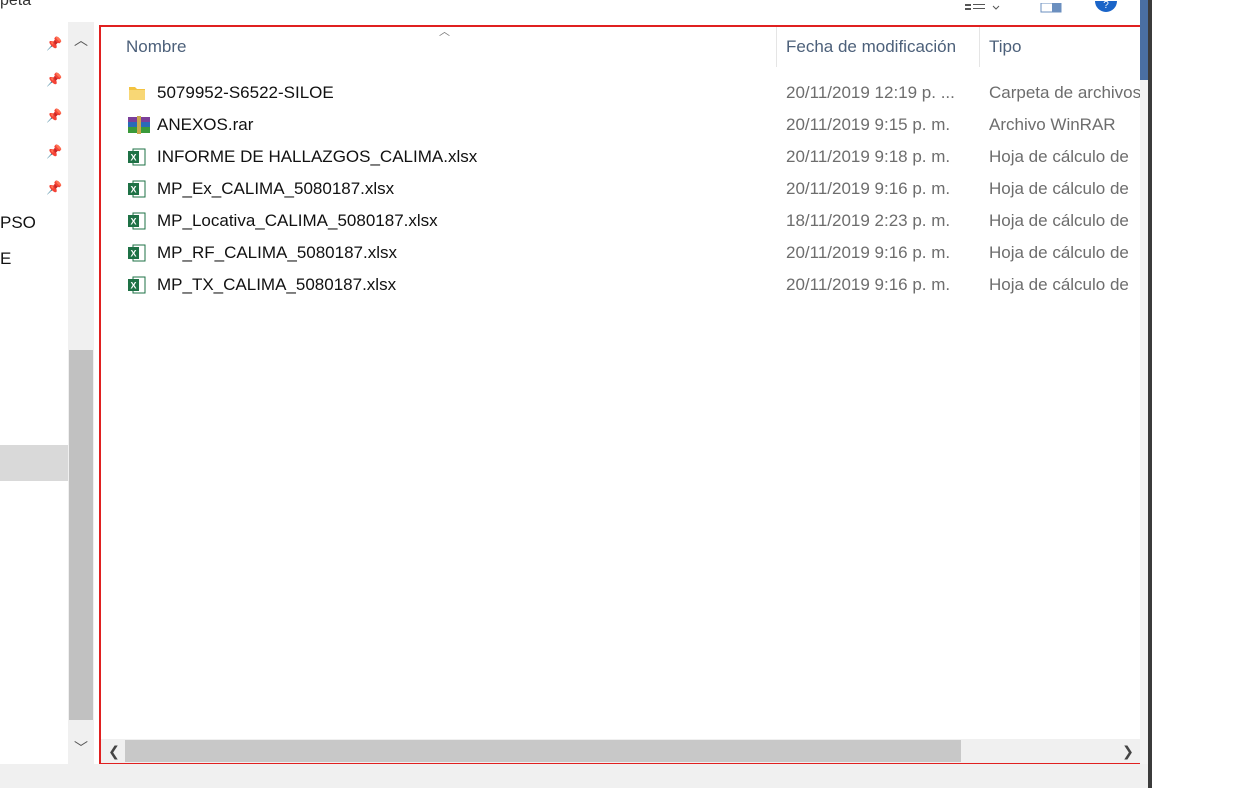 The image size is (1241, 788). What do you see at coordinates (868, 156) in the screenshot?
I see `file-date: 20/11/2019 9:18 p. m.` at bounding box center [868, 156].